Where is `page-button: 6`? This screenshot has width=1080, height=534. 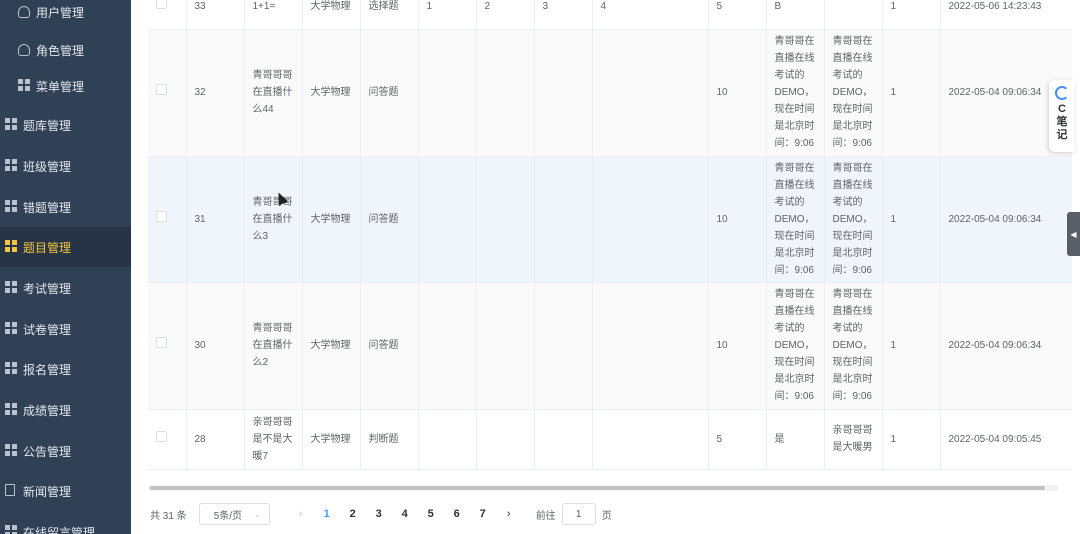
page-button: 6 is located at coordinates (457, 514).